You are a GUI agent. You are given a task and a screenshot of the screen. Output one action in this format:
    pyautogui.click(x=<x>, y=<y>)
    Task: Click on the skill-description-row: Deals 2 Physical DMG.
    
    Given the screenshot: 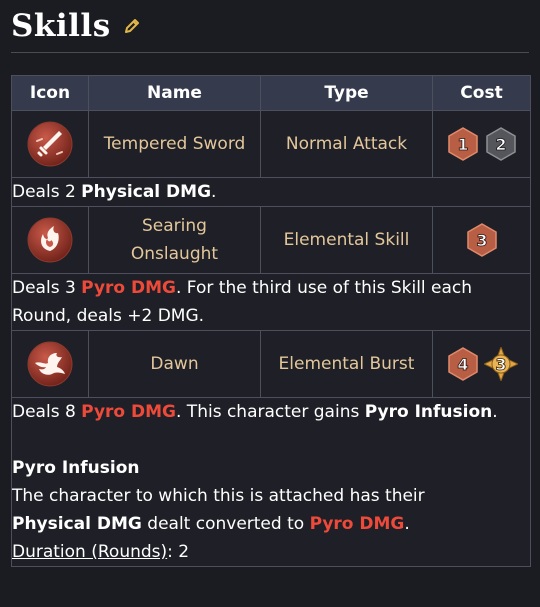 What is the action you would take?
    pyautogui.click(x=271, y=192)
    